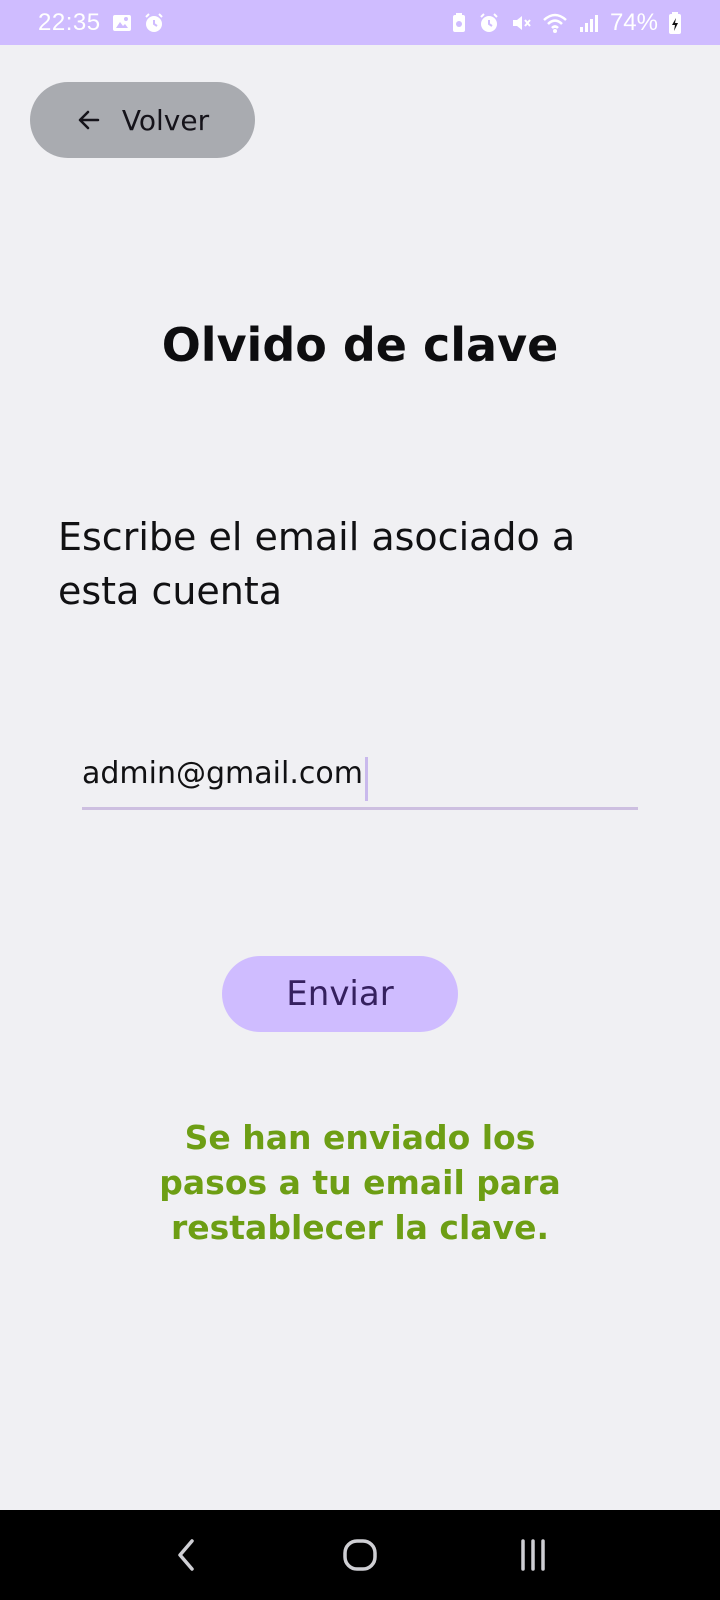  I want to click on text-caret, so click(366, 778).